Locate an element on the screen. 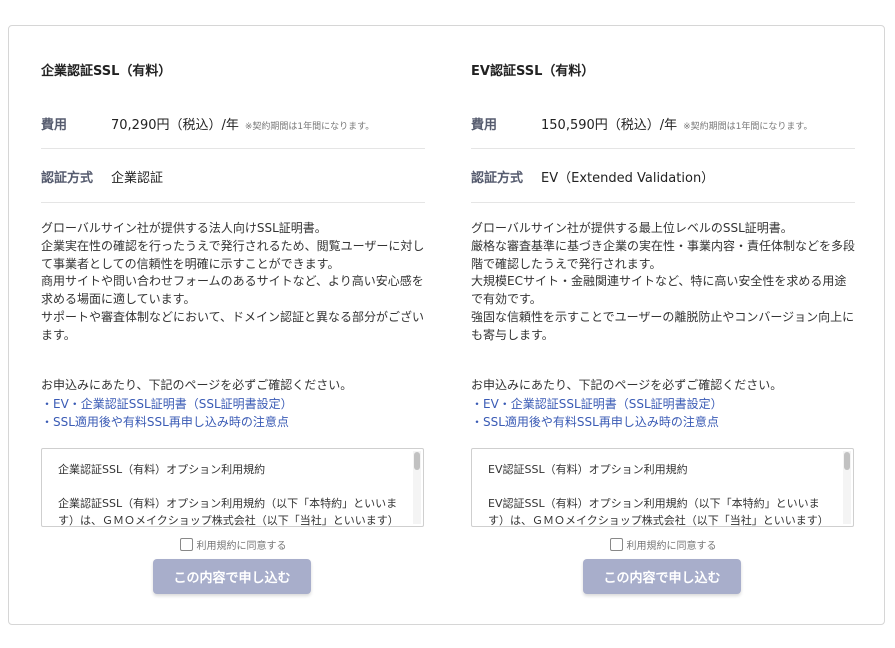  price-row: 費用 70,290円（税込）/年 ※契約期間は1年間になります。 is located at coordinates (233, 126).